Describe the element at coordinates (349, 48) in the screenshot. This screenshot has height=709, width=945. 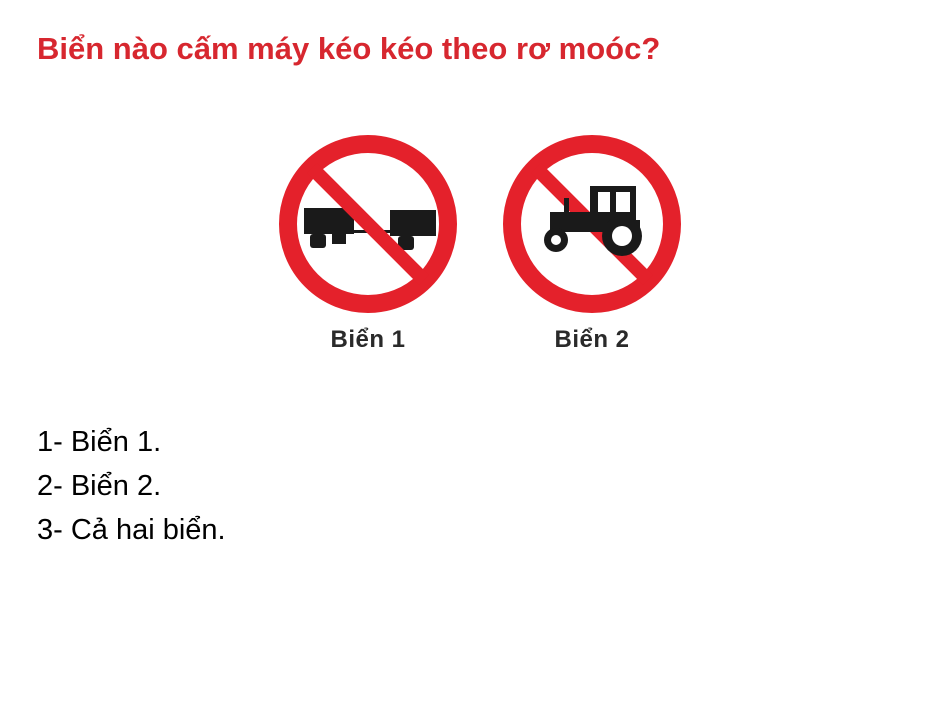
I see `question-title: Biển nào cấm máy kéo kéo theo rơ moóc?` at that location.